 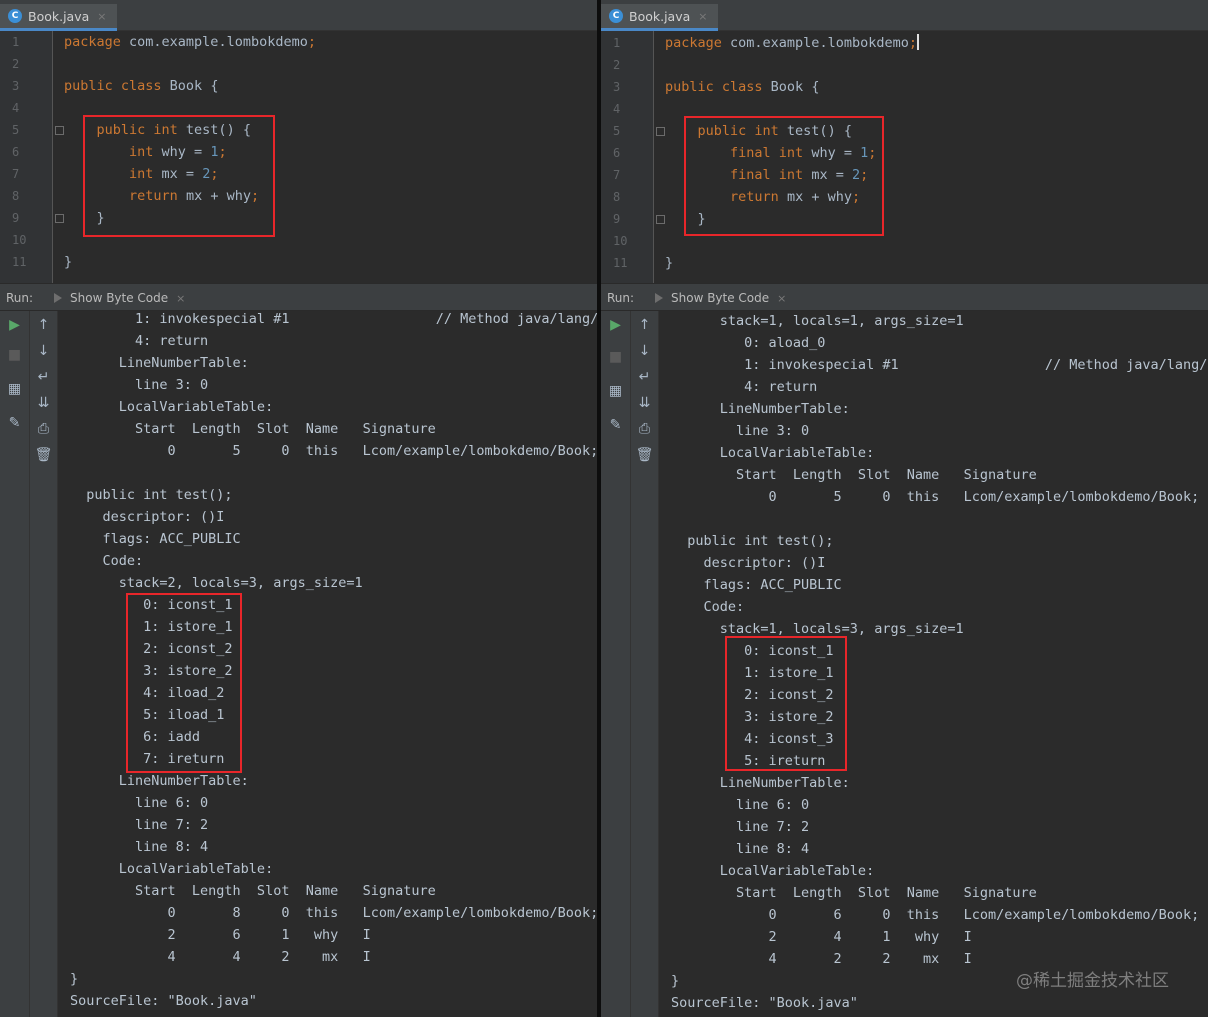 What do you see at coordinates (617, 43) in the screenshot?
I see `line-number: 1` at bounding box center [617, 43].